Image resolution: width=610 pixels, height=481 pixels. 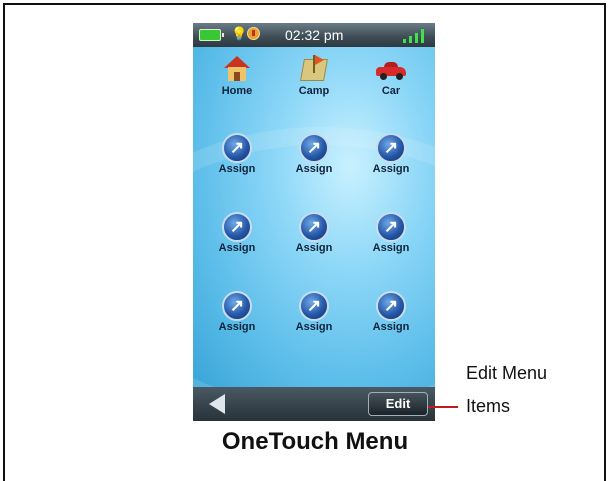 What do you see at coordinates (391, 70) in the screenshot?
I see `car-icon` at bounding box center [391, 70].